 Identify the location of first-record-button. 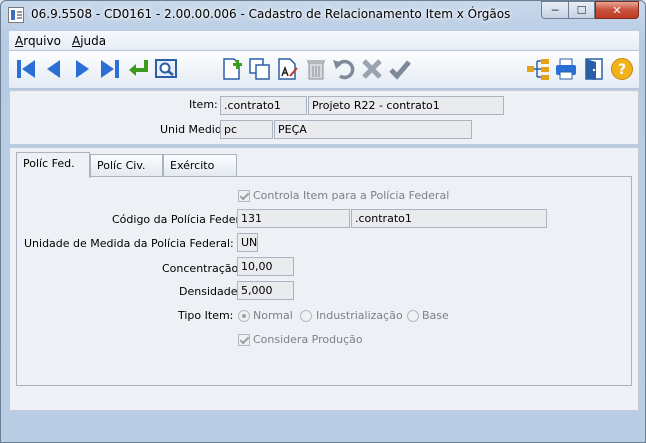
(26, 69).